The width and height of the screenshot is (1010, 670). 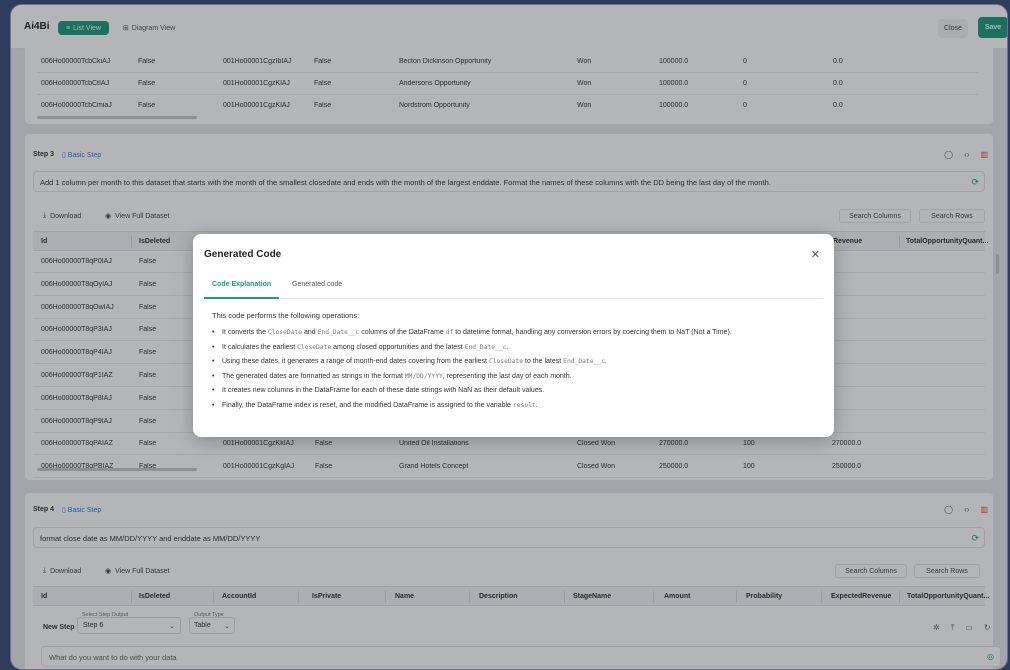 What do you see at coordinates (402, 332) in the screenshot?
I see `text: columns of the DataFrame` at bounding box center [402, 332].